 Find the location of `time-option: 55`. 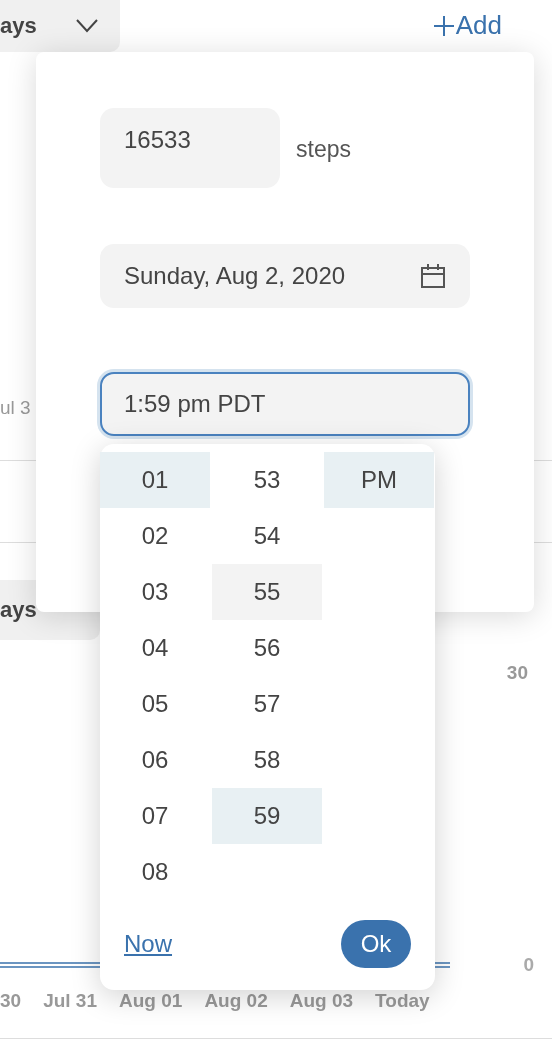

time-option: 55 is located at coordinates (267, 592).